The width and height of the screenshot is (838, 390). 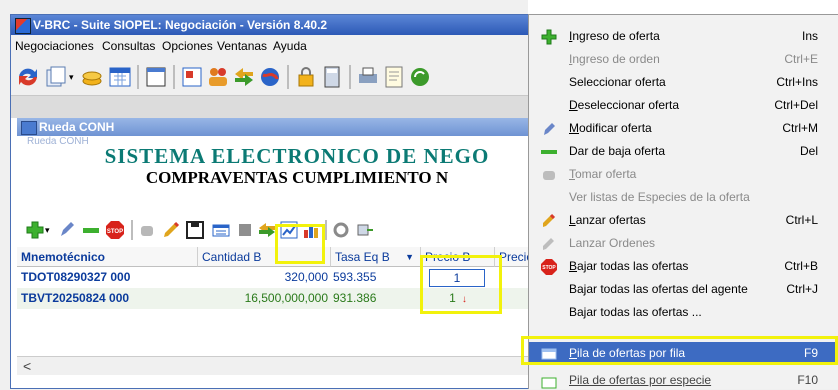 What do you see at coordinates (683, 266) in the screenshot?
I see `menu-item-bajar-todas: STOP Bajar todas las ofertas Ctrl+B` at bounding box center [683, 266].